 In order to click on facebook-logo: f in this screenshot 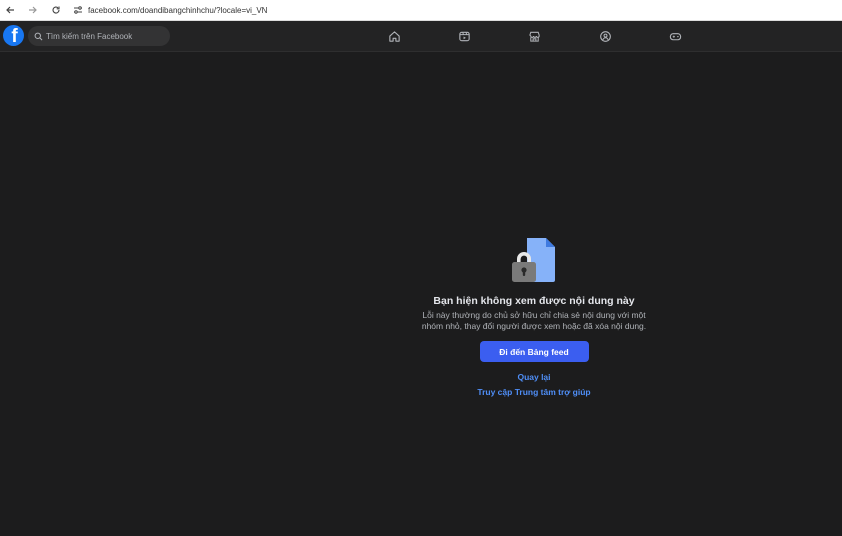, I will do `click(13, 35)`.